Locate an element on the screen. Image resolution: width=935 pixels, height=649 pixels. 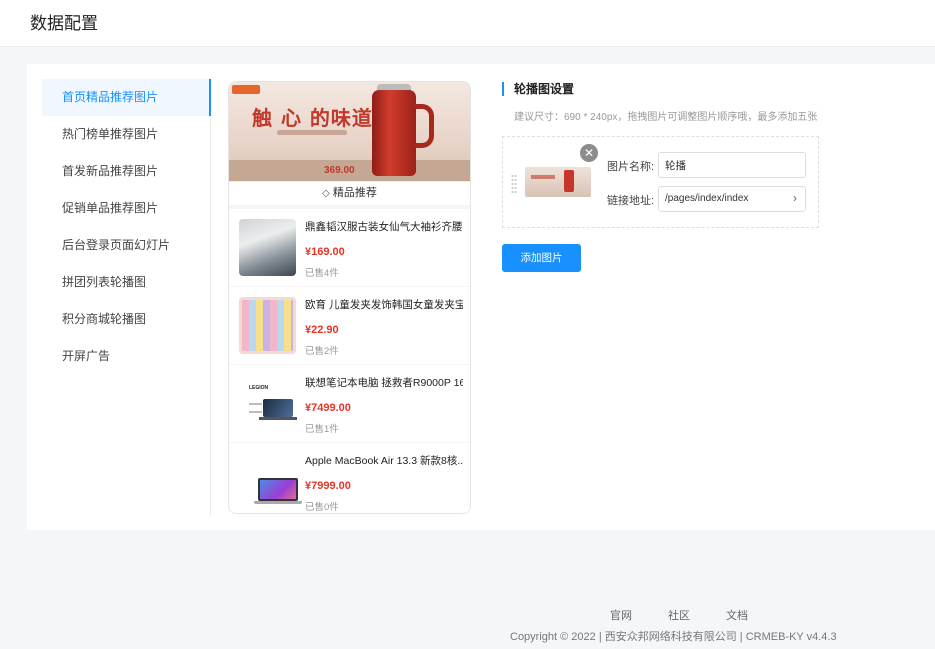
mac-screen is located at coordinates (278, 489).